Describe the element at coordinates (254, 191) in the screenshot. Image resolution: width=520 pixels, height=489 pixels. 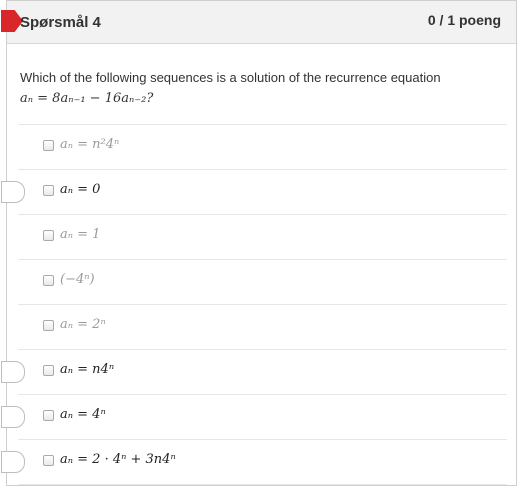
I see `answer-option-2: aₙ = 0` at that location.